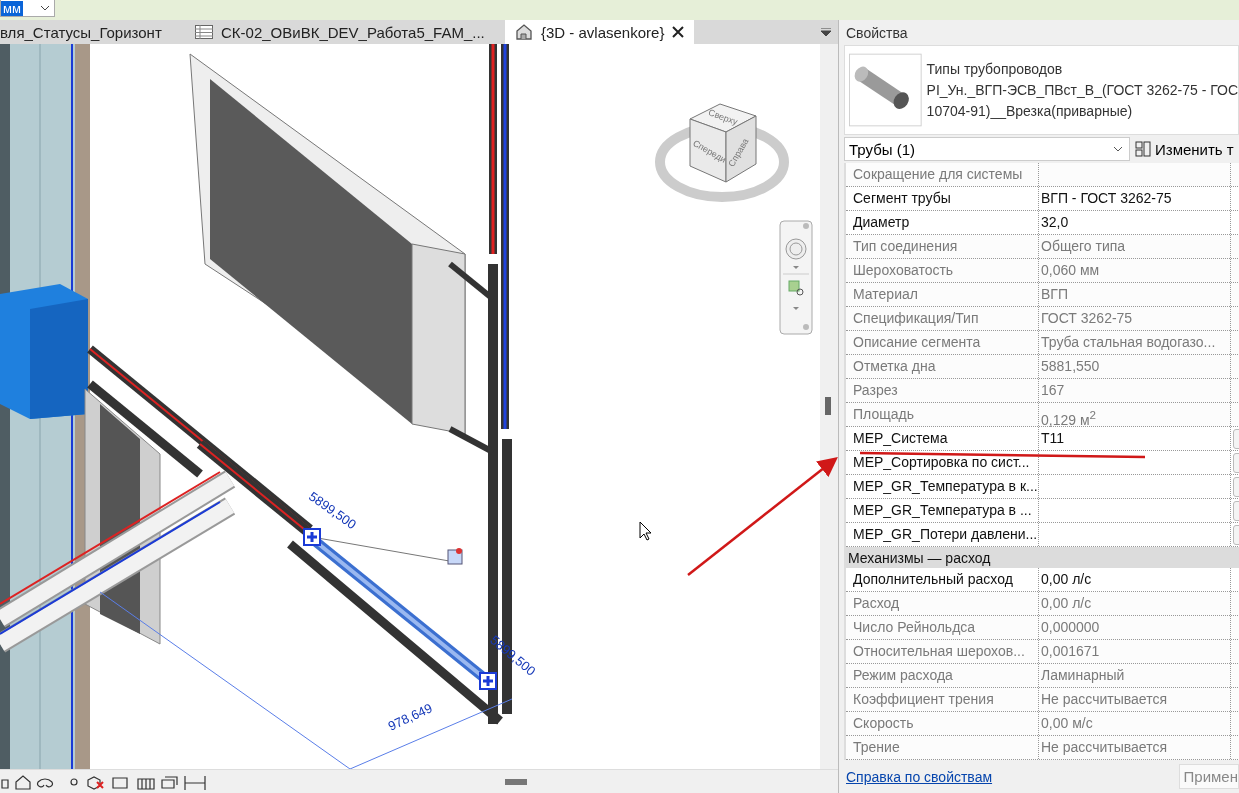 This screenshot has width=1239, height=793. Describe the element at coordinates (1135, 414) in the screenshot. I see `parameter-value: 0,129 м$^{2}$` at that location.